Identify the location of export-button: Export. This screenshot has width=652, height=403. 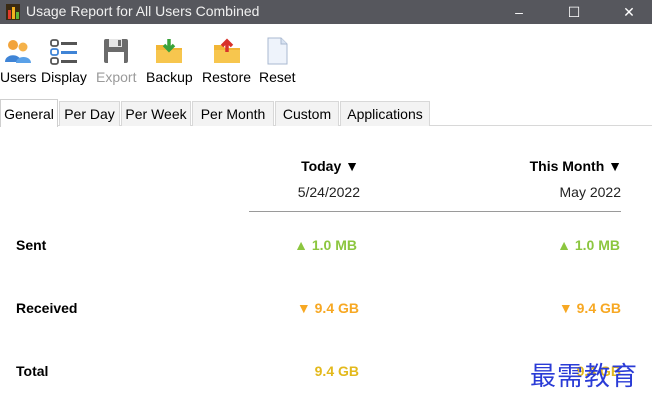
(116, 60).